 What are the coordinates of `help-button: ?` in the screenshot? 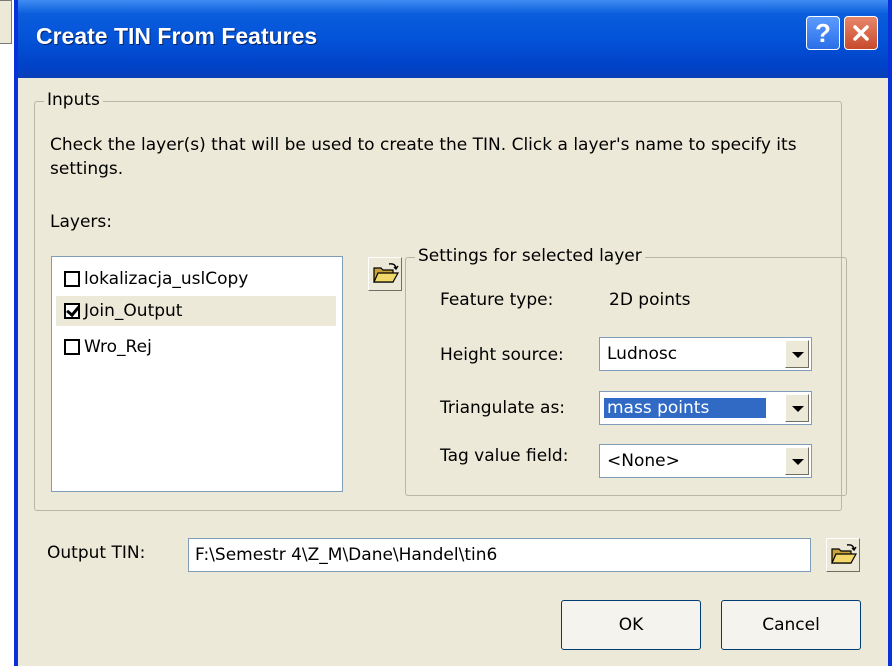 It's located at (823, 33).